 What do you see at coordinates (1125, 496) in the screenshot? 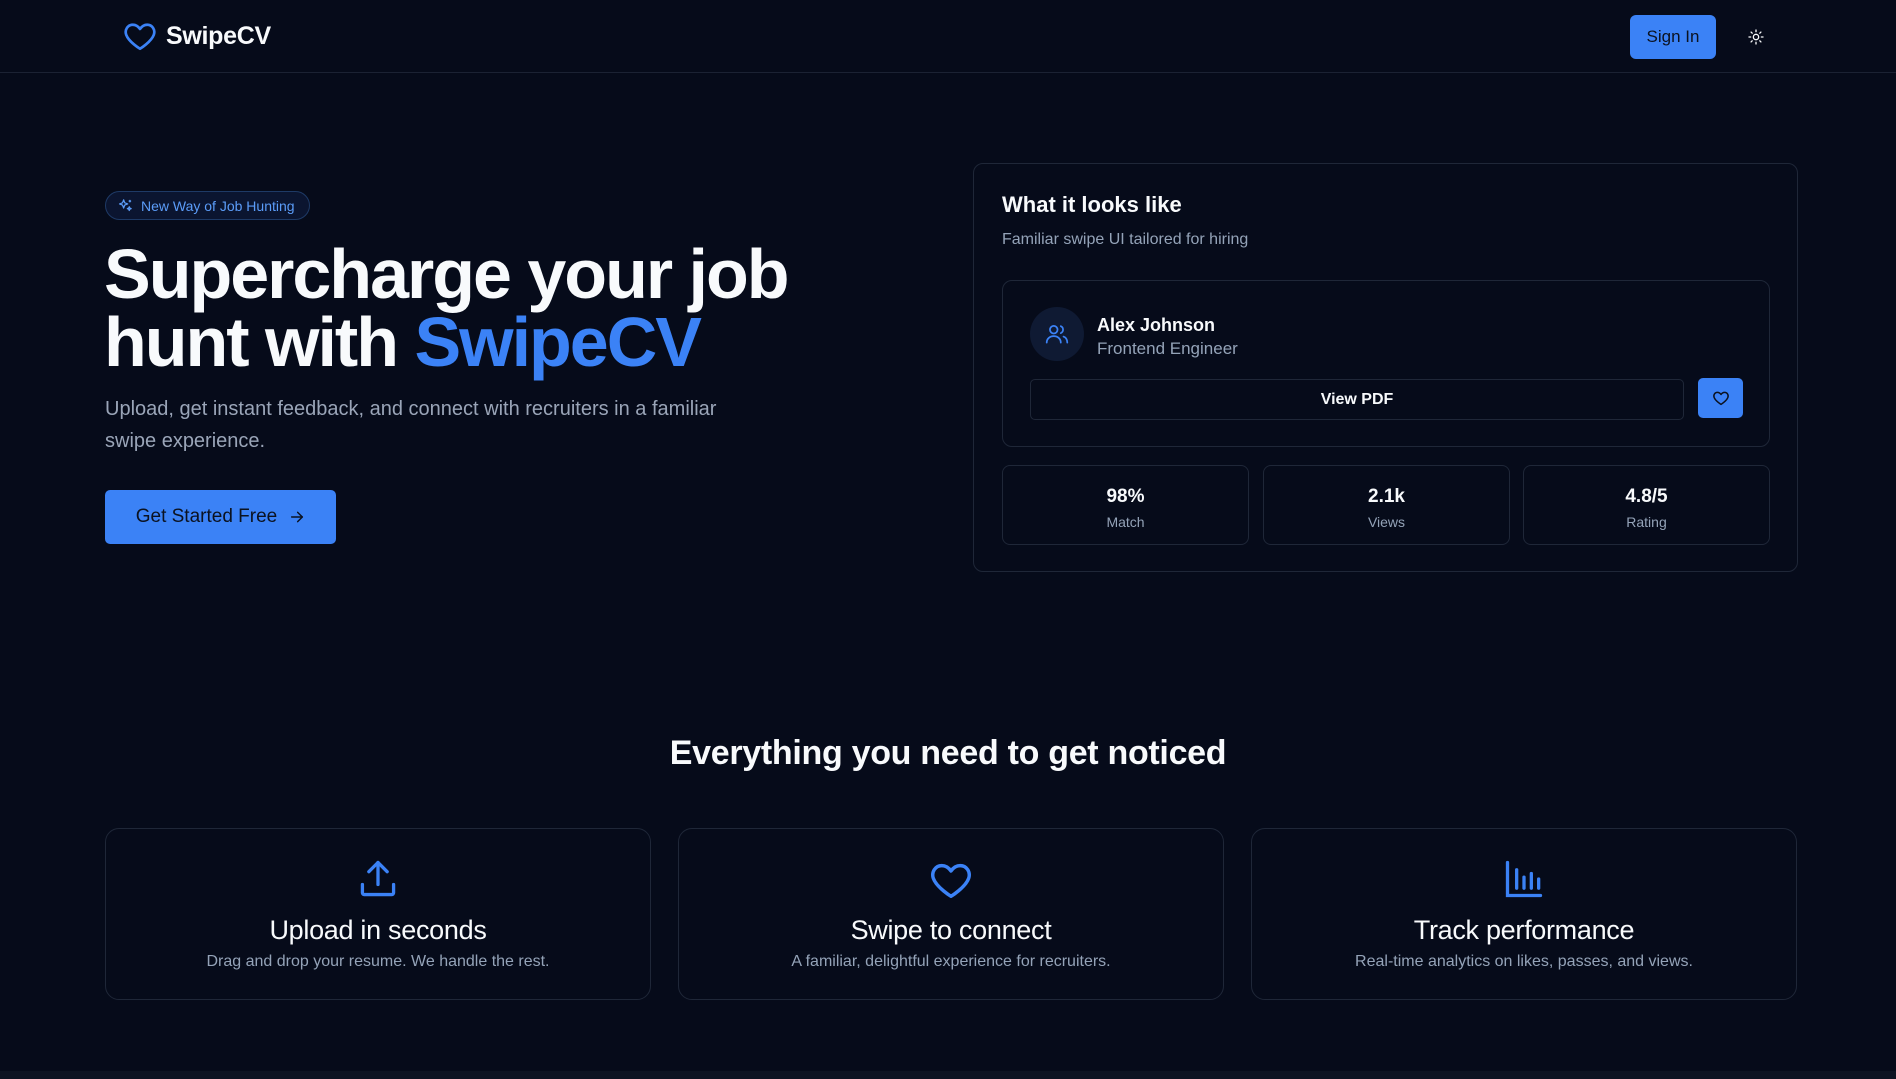
I see `stat-value: 98%` at bounding box center [1125, 496].